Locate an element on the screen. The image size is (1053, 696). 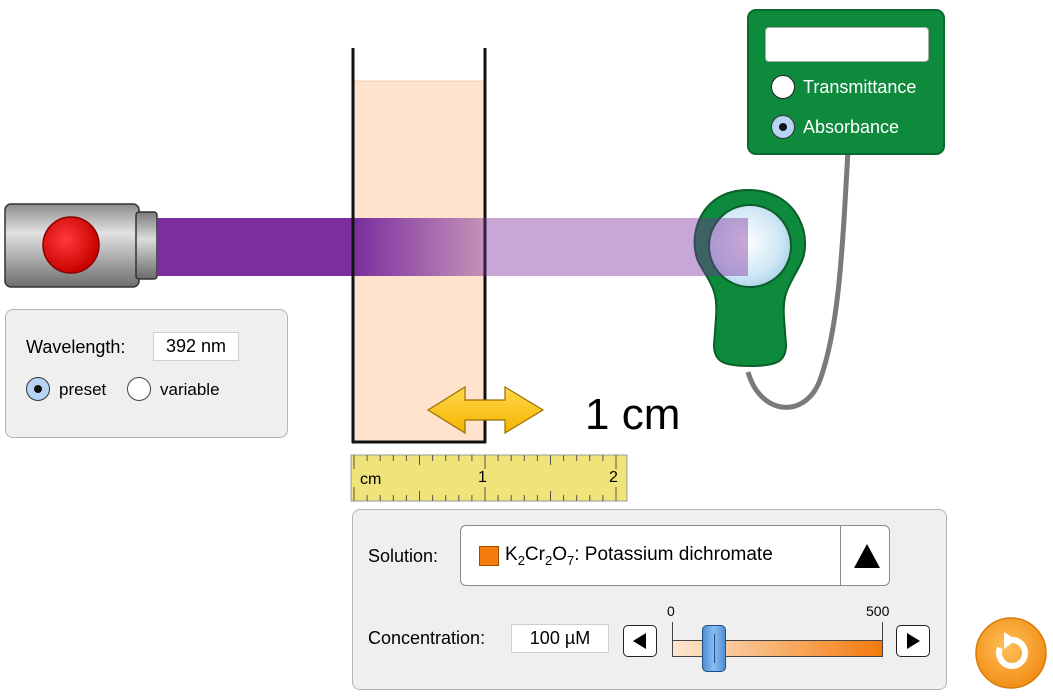
ruler-tick-label-1: 1 is located at coordinates (482, 477).